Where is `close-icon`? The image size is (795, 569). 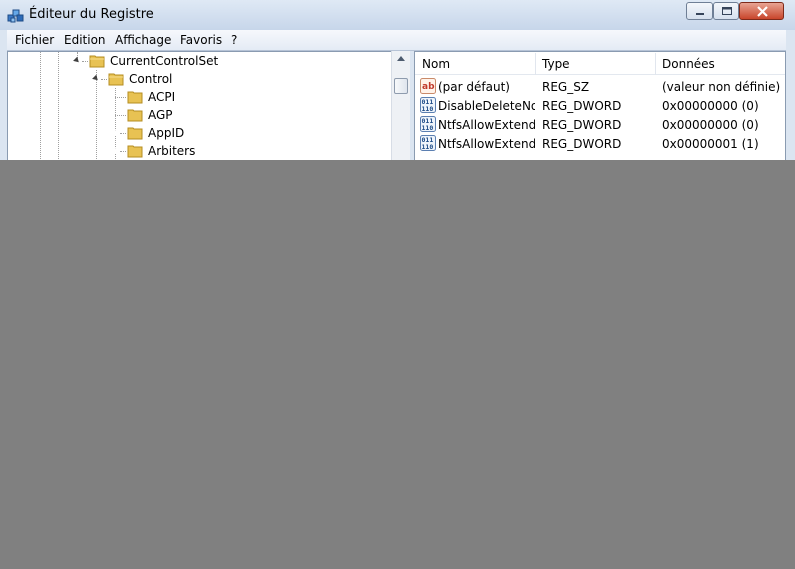 close-icon is located at coordinates (762, 11).